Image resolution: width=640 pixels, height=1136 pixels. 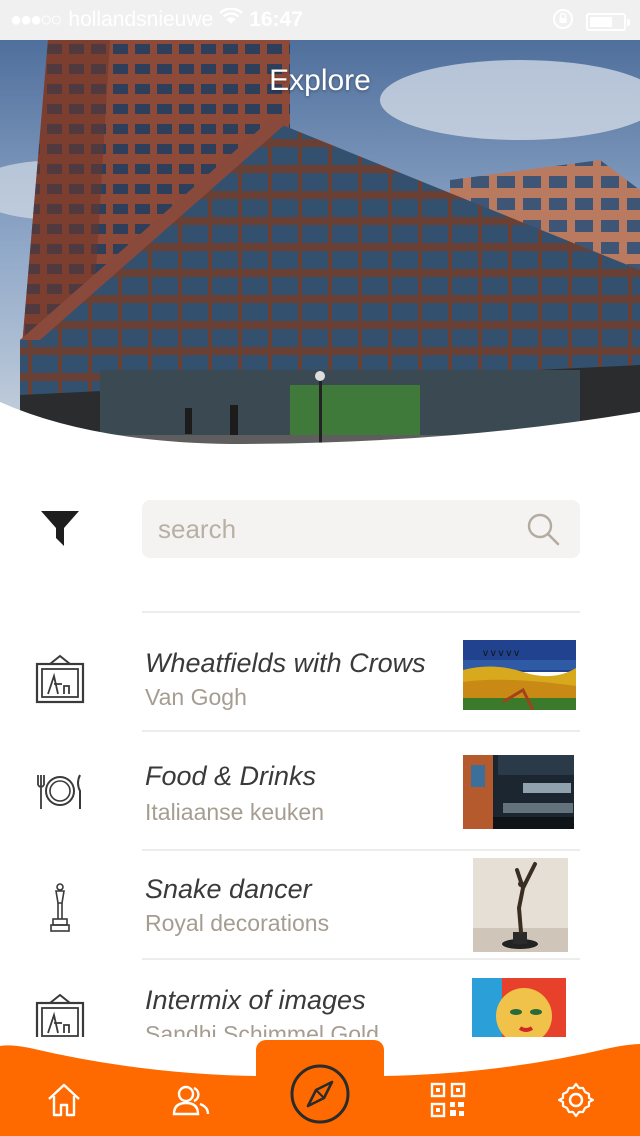 What do you see at coordinates (518, 792) in the screenshot?
I see `restaurant-thumbnail` at bounding box center [518, 792].